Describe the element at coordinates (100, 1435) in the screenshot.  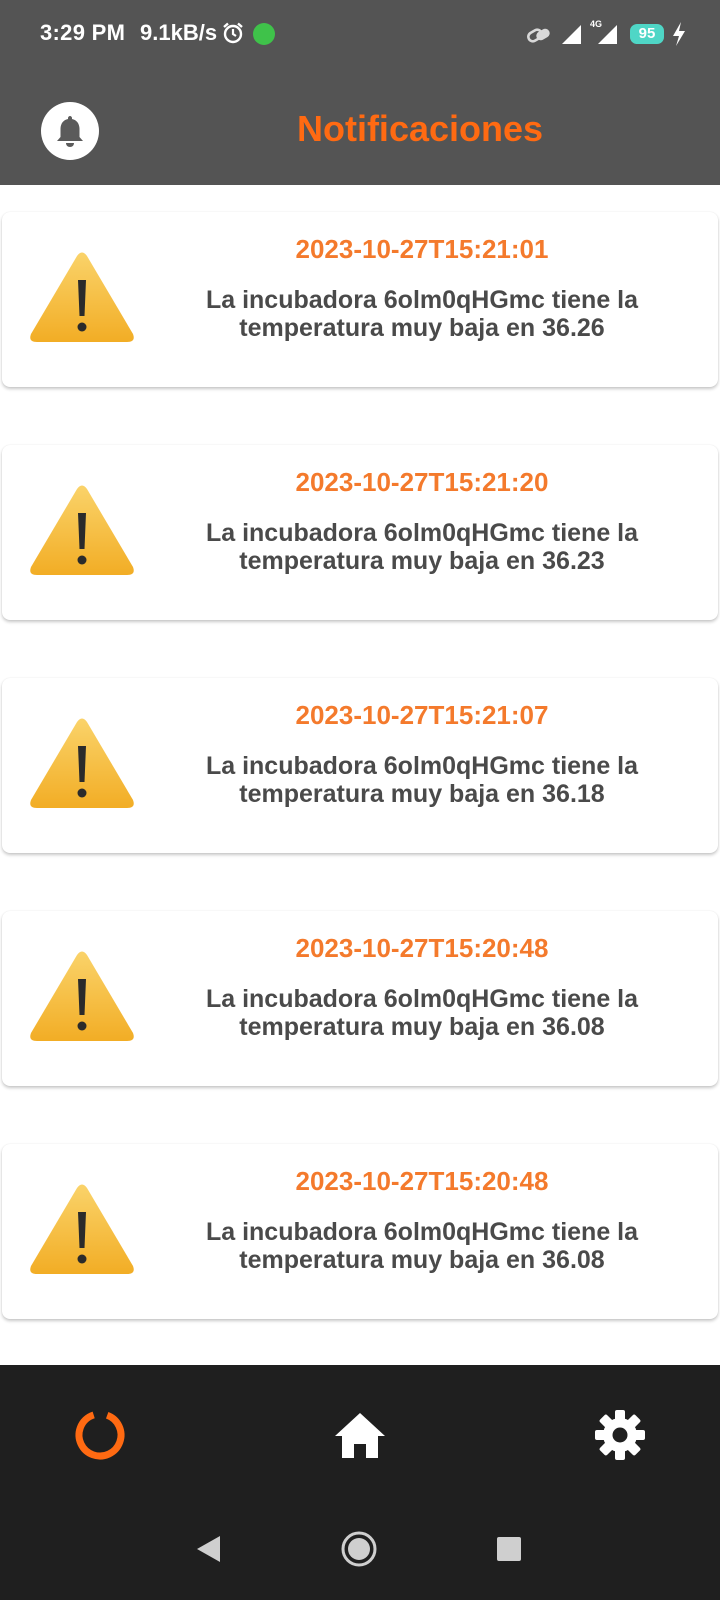
I see `dashboard-ring-icon` at that location.